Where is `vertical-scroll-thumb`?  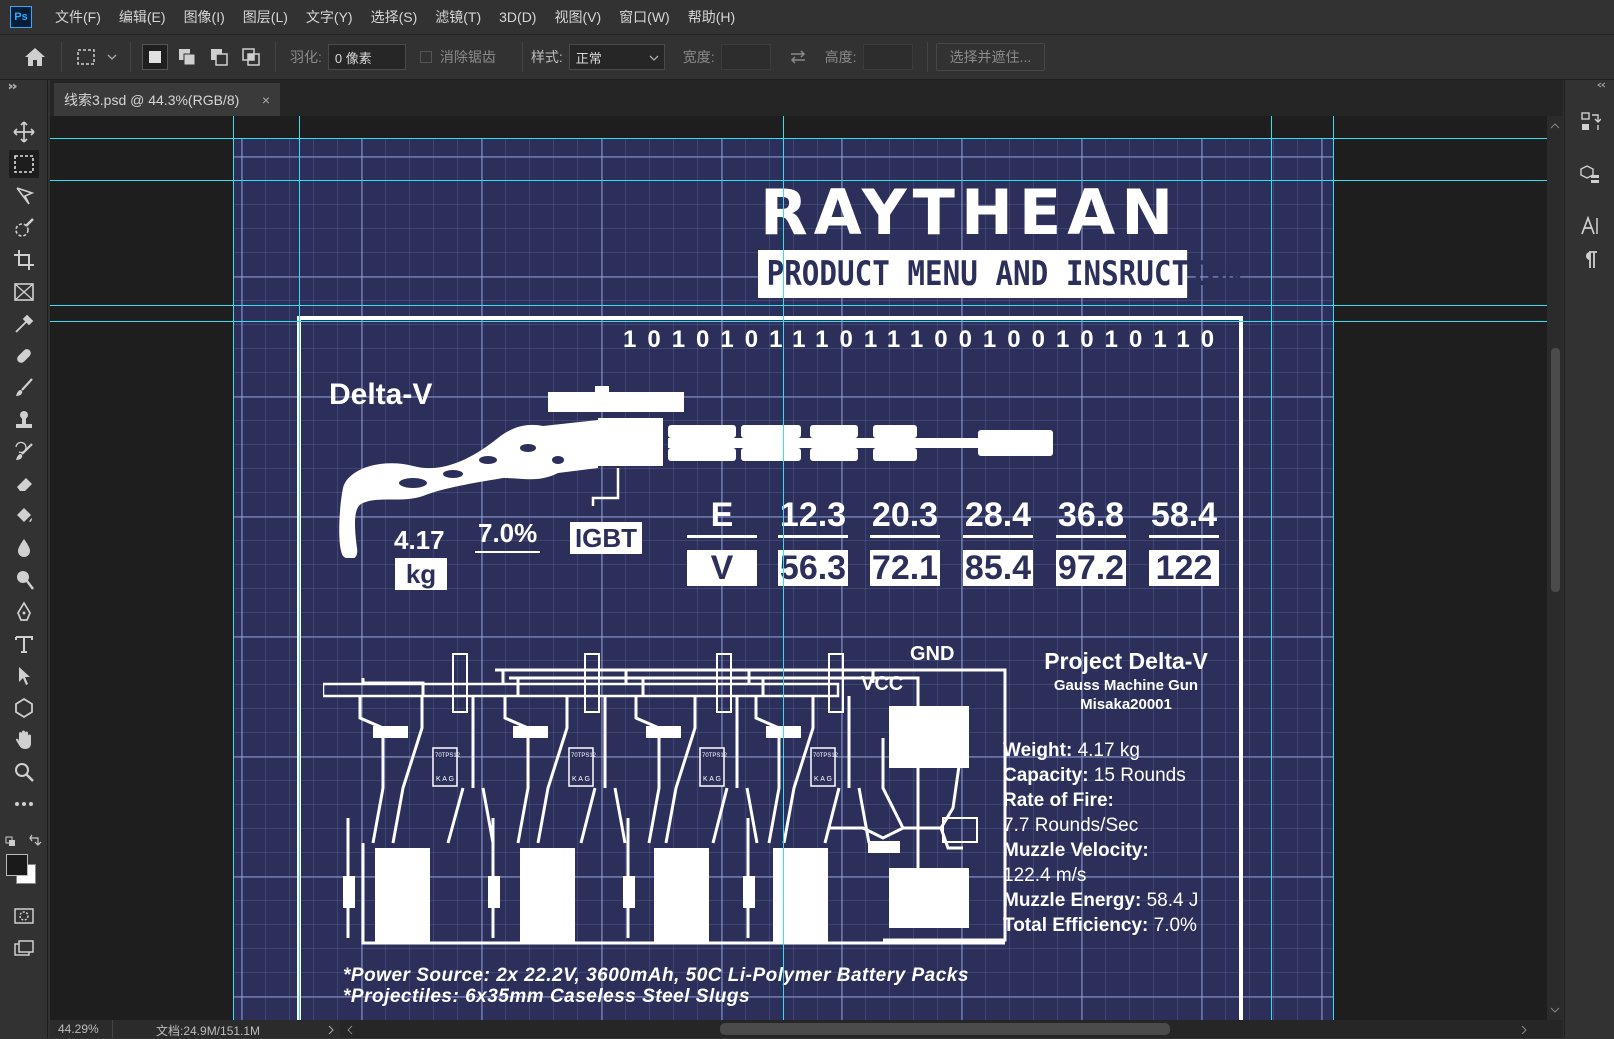 vertical-scroll-thumb is located at coordinates (1555, 470).